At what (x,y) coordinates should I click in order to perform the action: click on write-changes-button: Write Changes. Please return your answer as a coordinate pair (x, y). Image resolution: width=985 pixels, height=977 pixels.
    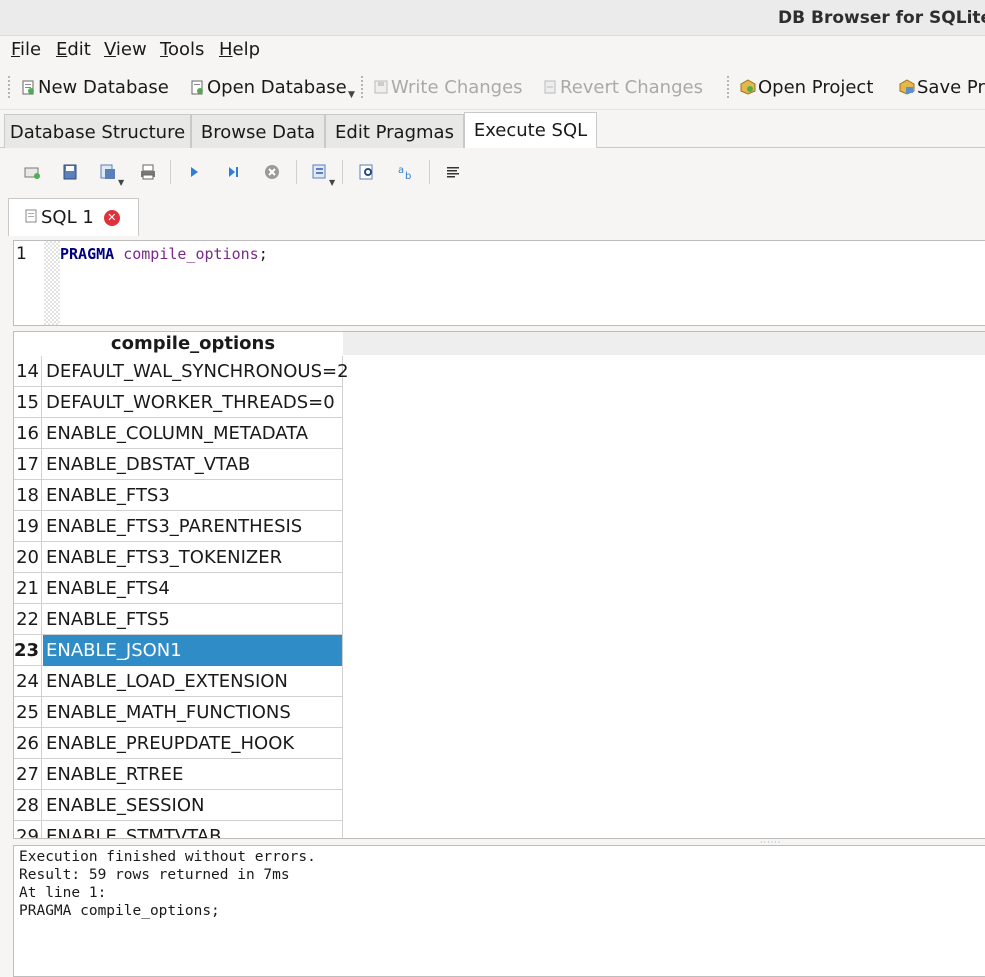
    Looking at the image, I should click on (448, 87).